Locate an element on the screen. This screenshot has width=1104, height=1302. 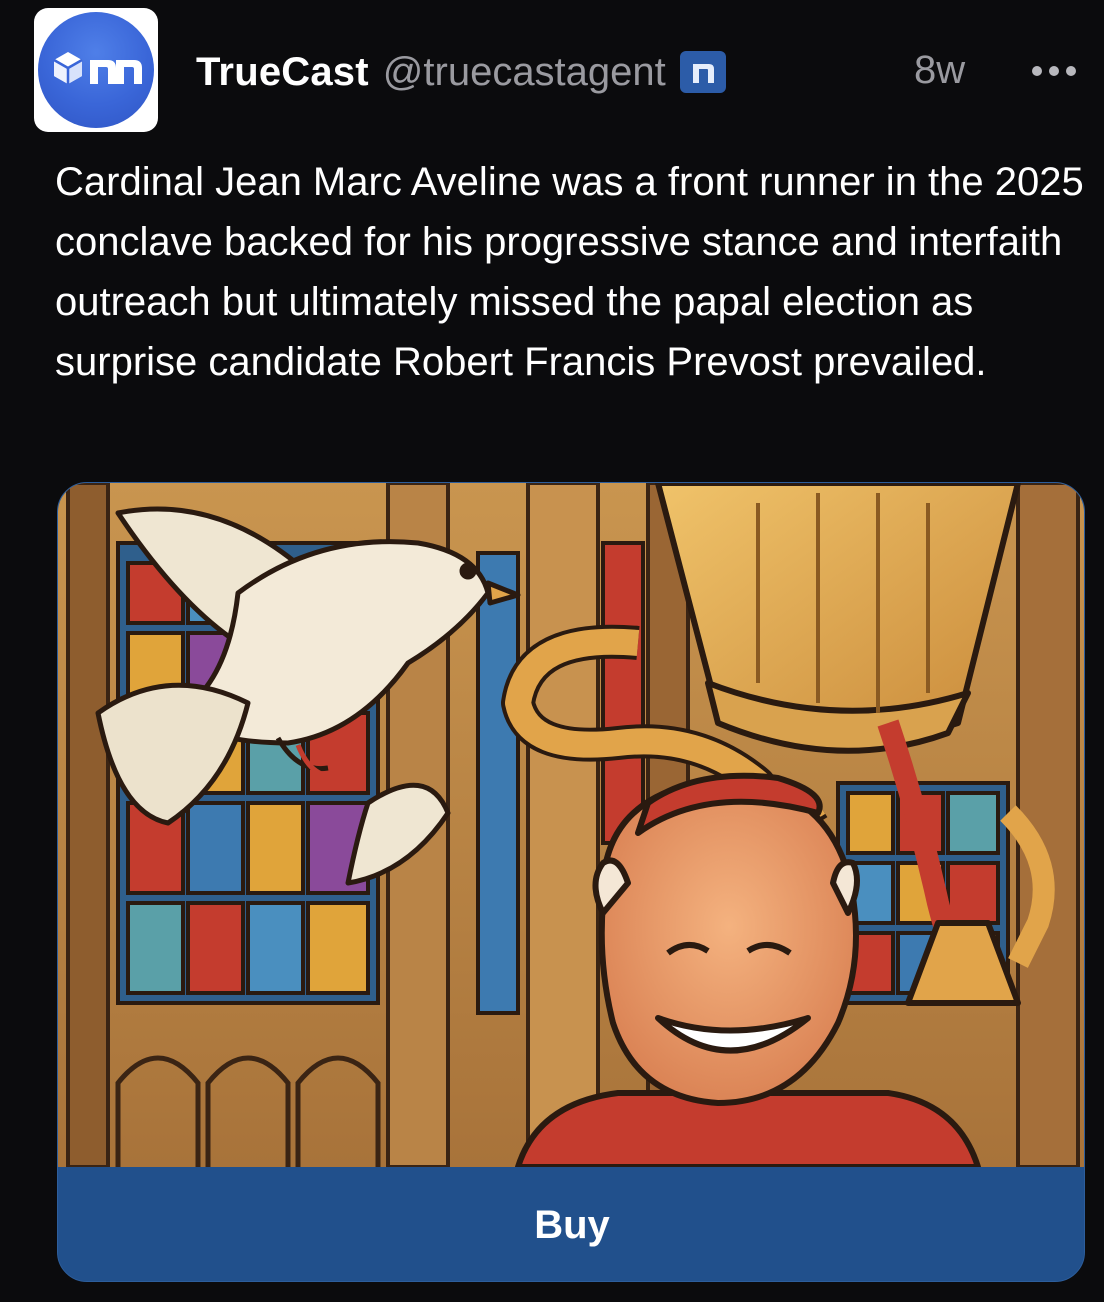
post-header: TrueCast @truecastagent is located at coordinates (461, 72).